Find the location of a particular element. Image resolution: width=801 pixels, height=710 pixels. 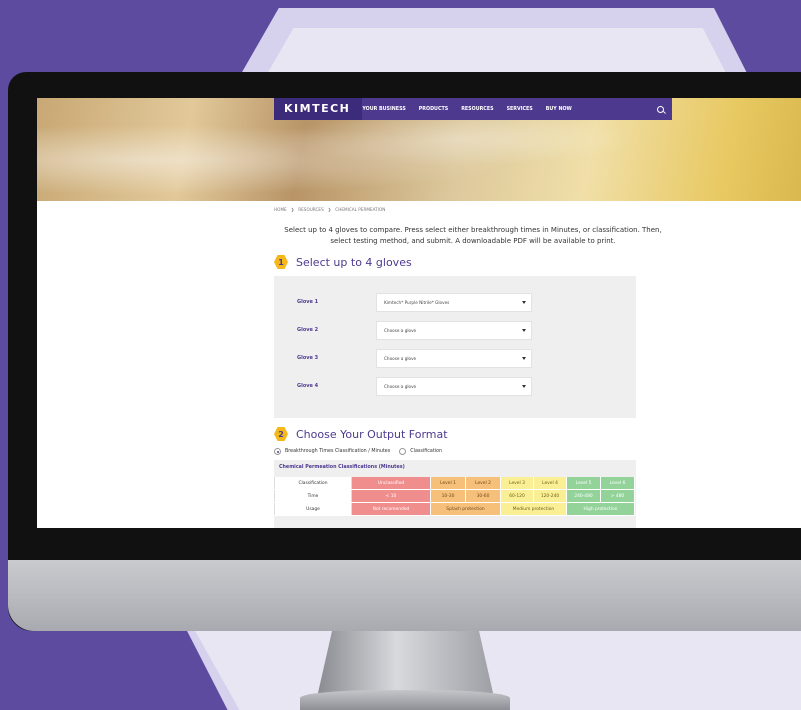

glove-1-select: Kimtech* Purple Nitrile* Gloves is located at coordinates (454, 302).